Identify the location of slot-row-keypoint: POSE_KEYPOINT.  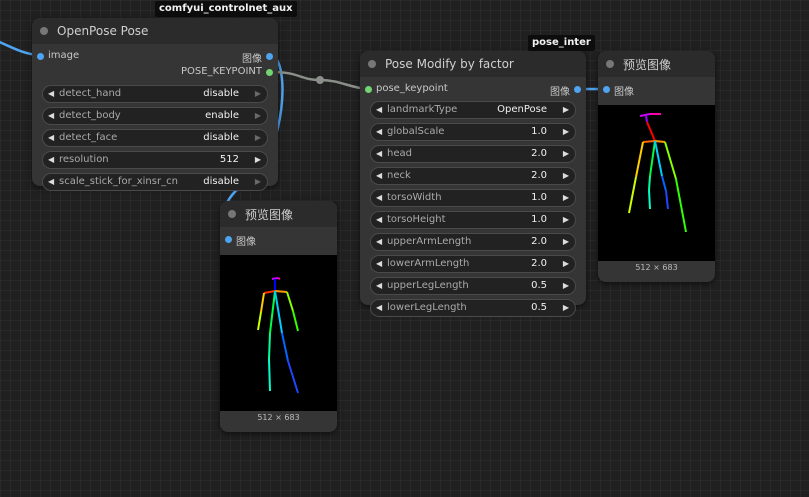
(155, 72).